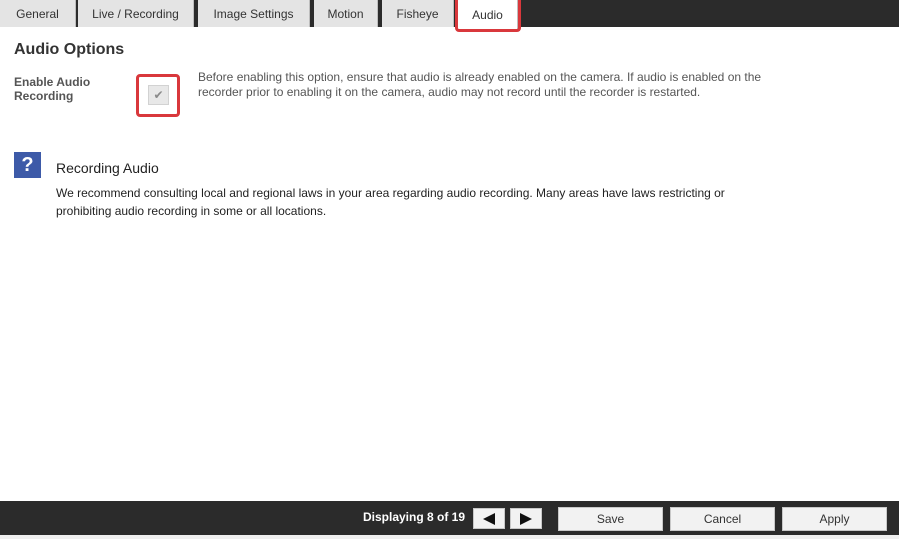 The height and width of the screenshot is (539, 899). I want to click on previous-button, so click(489, 518).